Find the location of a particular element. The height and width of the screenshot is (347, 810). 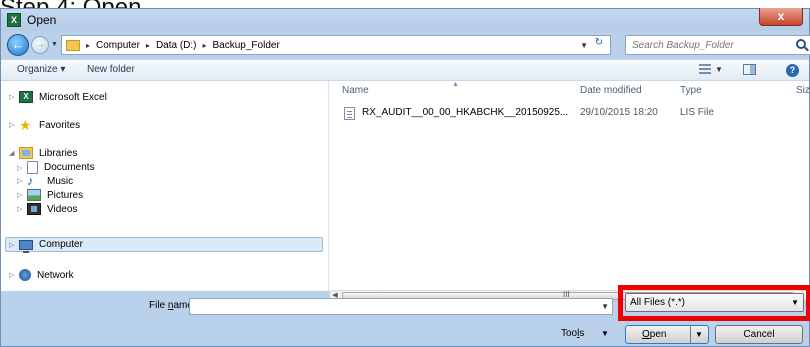

tools-button: Tools is located at coordinates (572, 333).